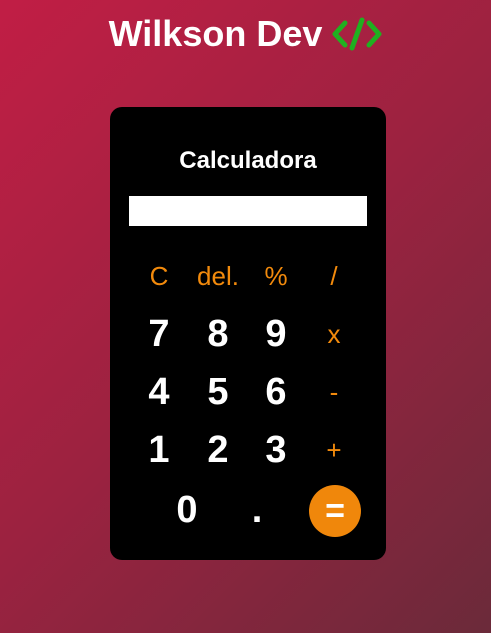 The height and width of the screenshot is (633, 491). Describe the element at coordinates (159, 450) in the screenshot. I see `digit-1-button: 1` at that location.